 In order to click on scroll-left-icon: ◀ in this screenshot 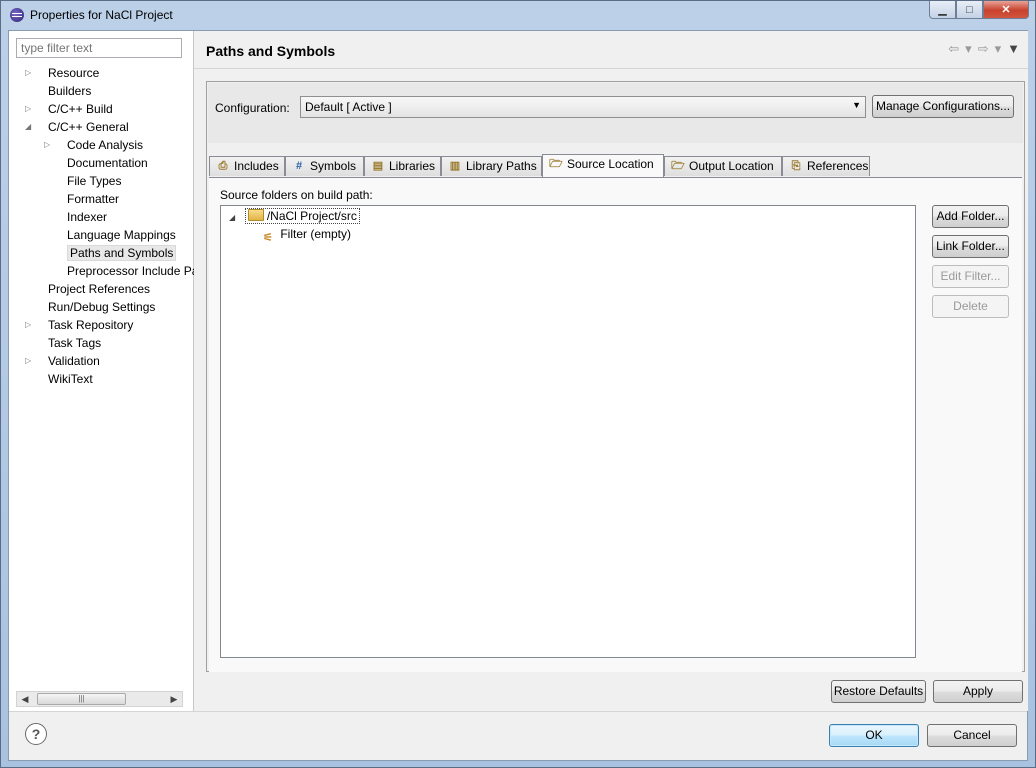, I will do `click(25, 699)`.